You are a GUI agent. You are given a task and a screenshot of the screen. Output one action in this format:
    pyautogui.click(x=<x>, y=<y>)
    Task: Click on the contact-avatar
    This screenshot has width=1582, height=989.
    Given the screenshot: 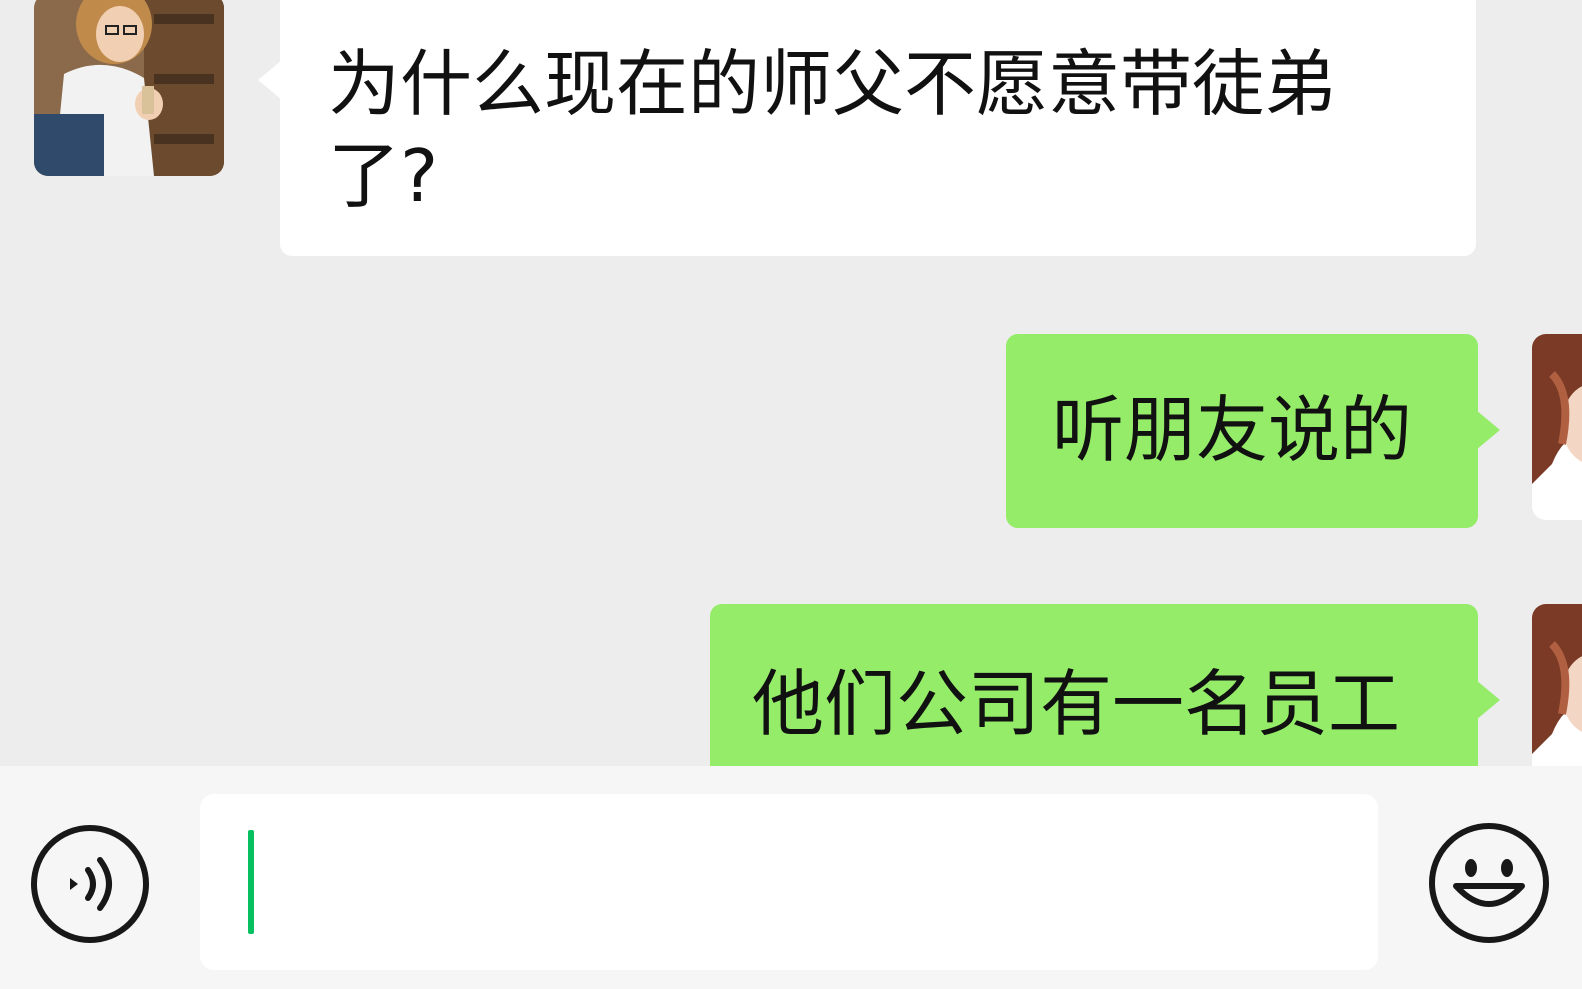 What is the action you would take?
    pyautogui.click(x=129, y=88)
    